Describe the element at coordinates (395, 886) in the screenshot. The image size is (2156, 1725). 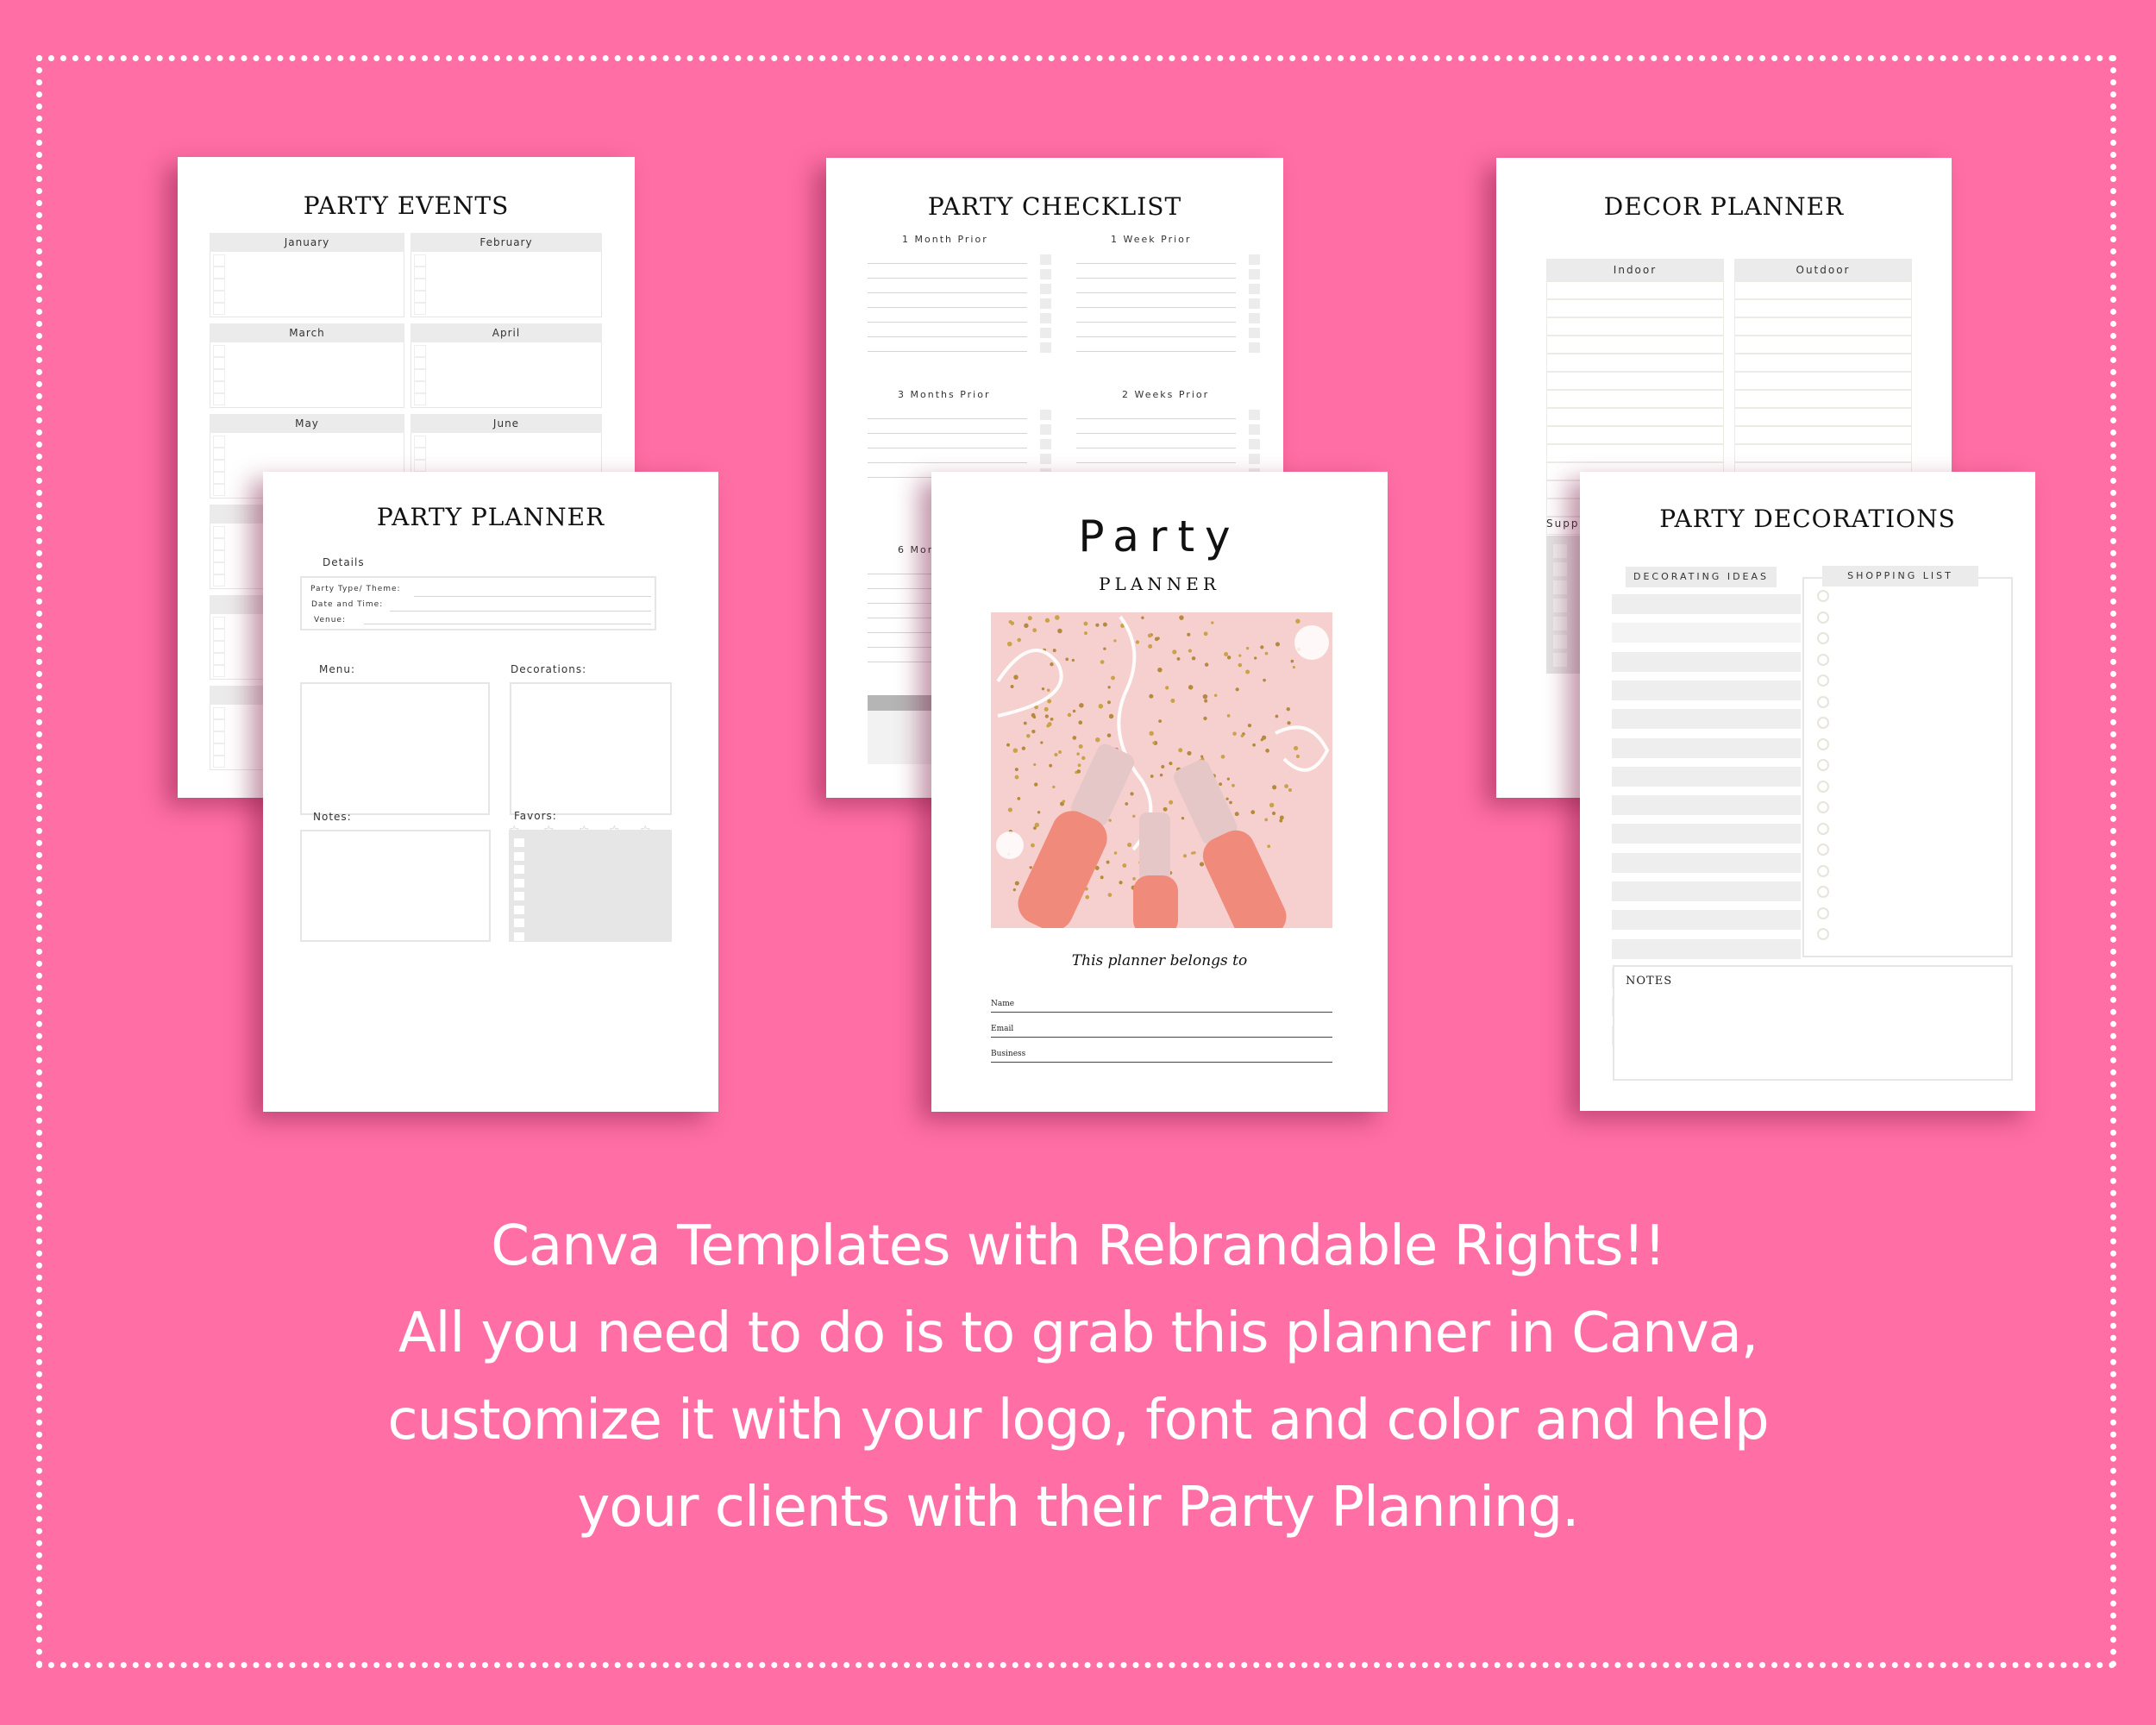
I see `notes-box` at that location.